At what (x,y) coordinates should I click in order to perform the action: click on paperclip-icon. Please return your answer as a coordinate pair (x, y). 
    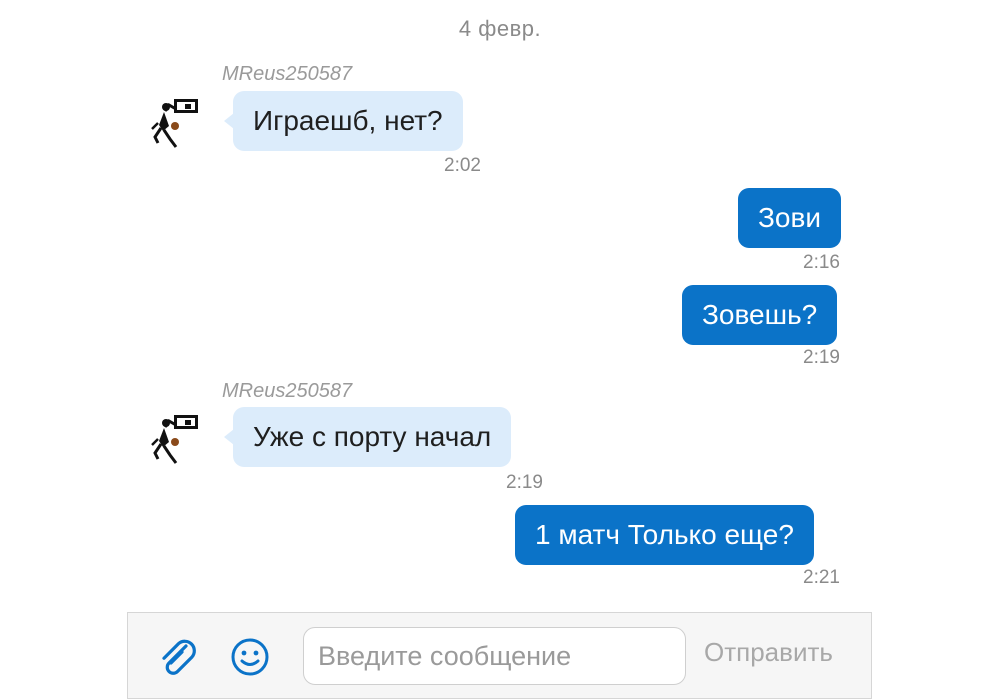
    Looking at the image, I should click on (179, 657).